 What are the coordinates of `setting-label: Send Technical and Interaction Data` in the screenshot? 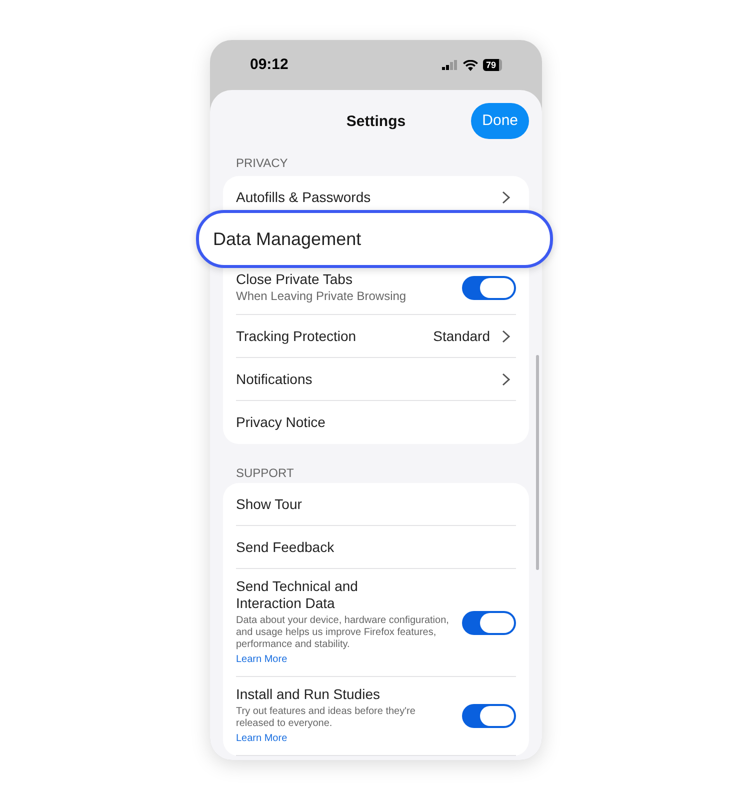 It's located at (297, 595).